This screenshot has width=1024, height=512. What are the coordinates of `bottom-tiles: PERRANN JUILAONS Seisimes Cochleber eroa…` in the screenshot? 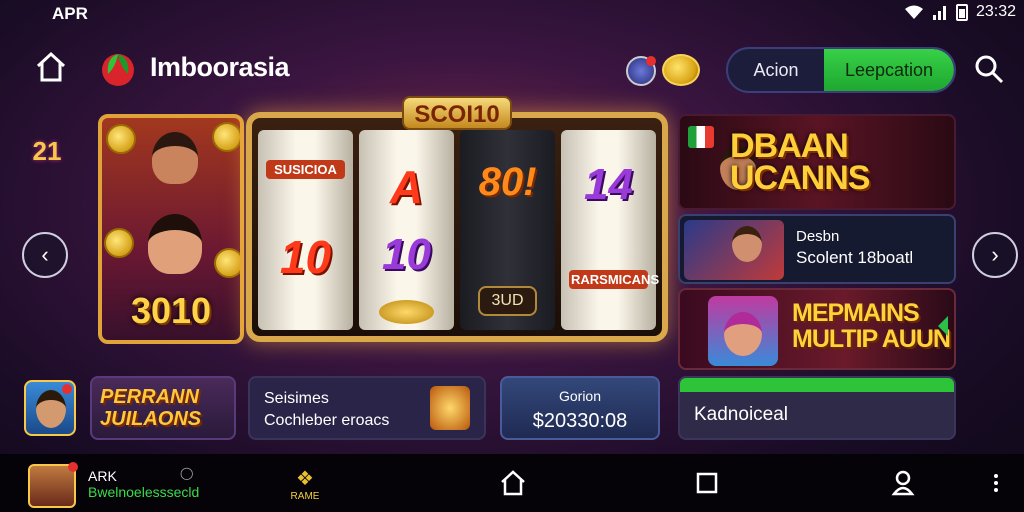 It's located at (512, 409).